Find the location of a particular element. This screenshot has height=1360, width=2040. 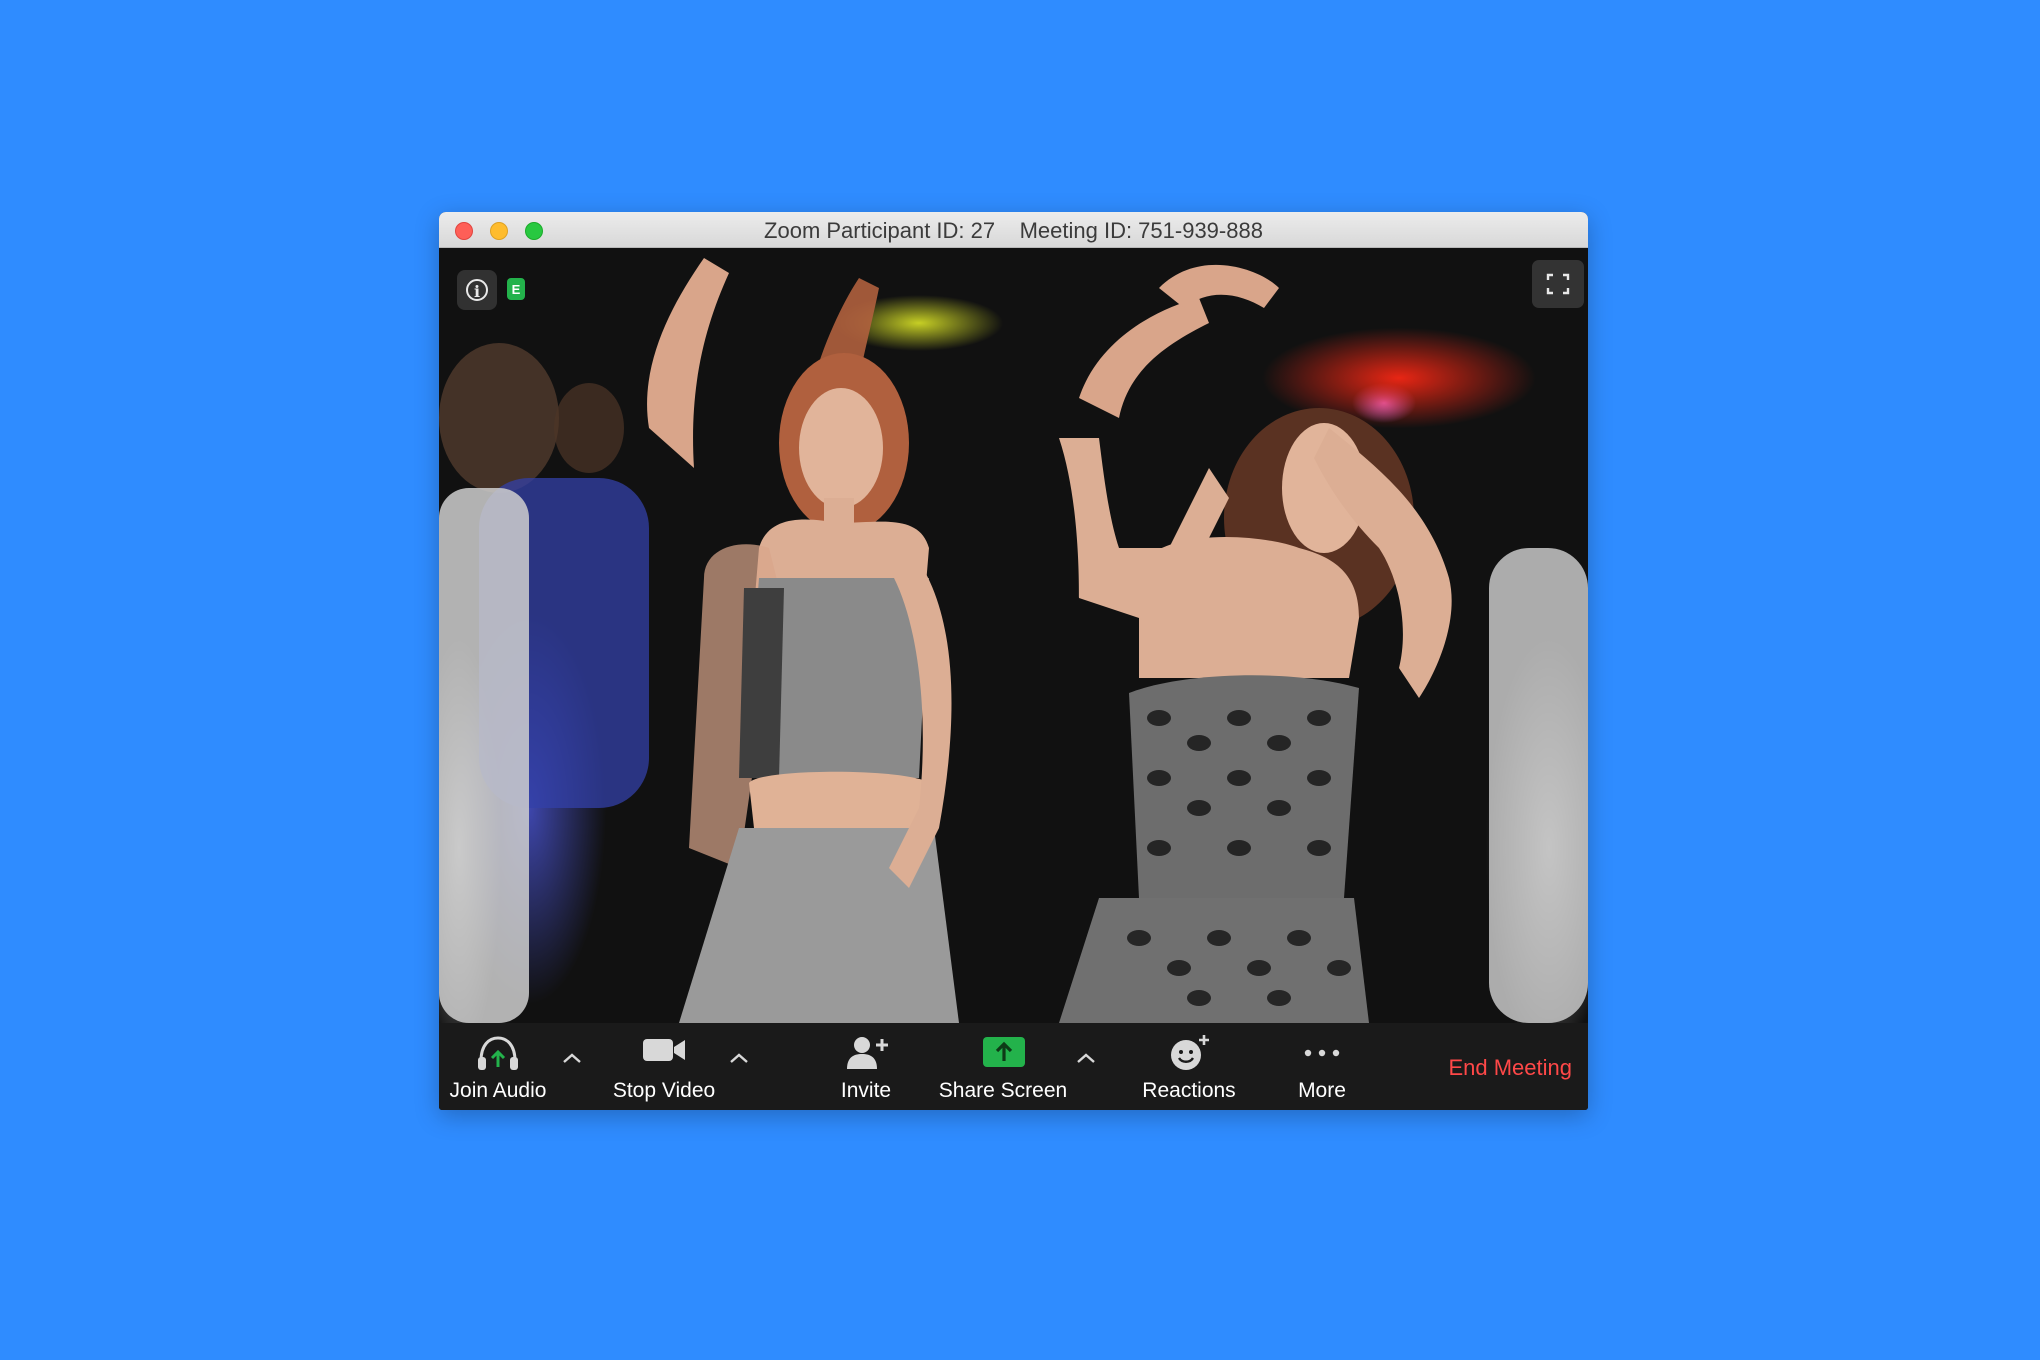

share-screen-button: Share Screen is located at coordinates (1003, 1066).